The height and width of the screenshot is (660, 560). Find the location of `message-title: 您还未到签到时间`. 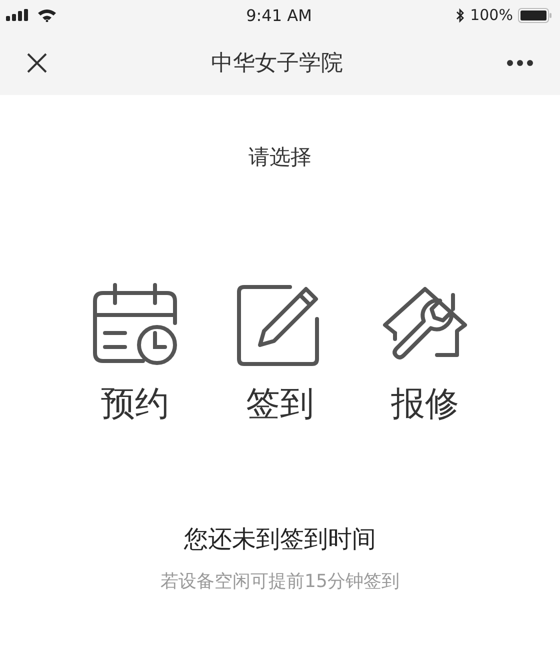

message-title: 您还未到签到时间 is located at coordinates (280, 539).